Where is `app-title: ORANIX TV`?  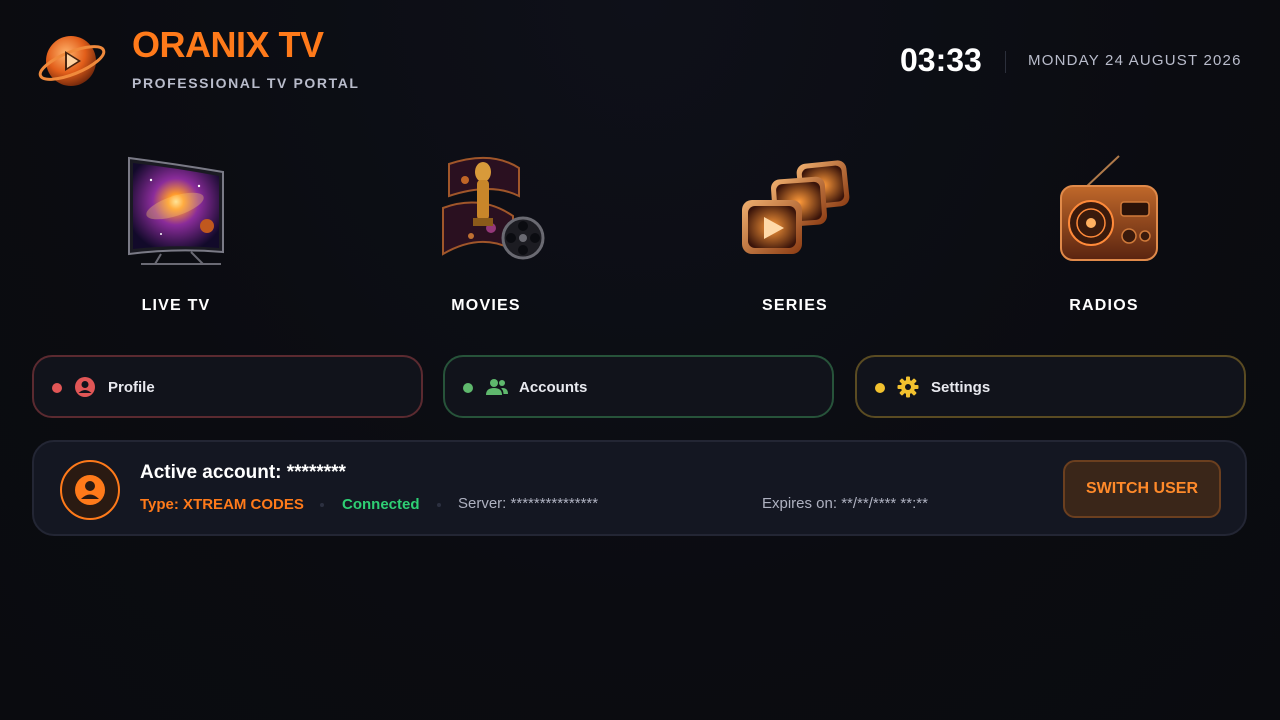 app-title: ORANIX TV is located at coordinates (228, 44).